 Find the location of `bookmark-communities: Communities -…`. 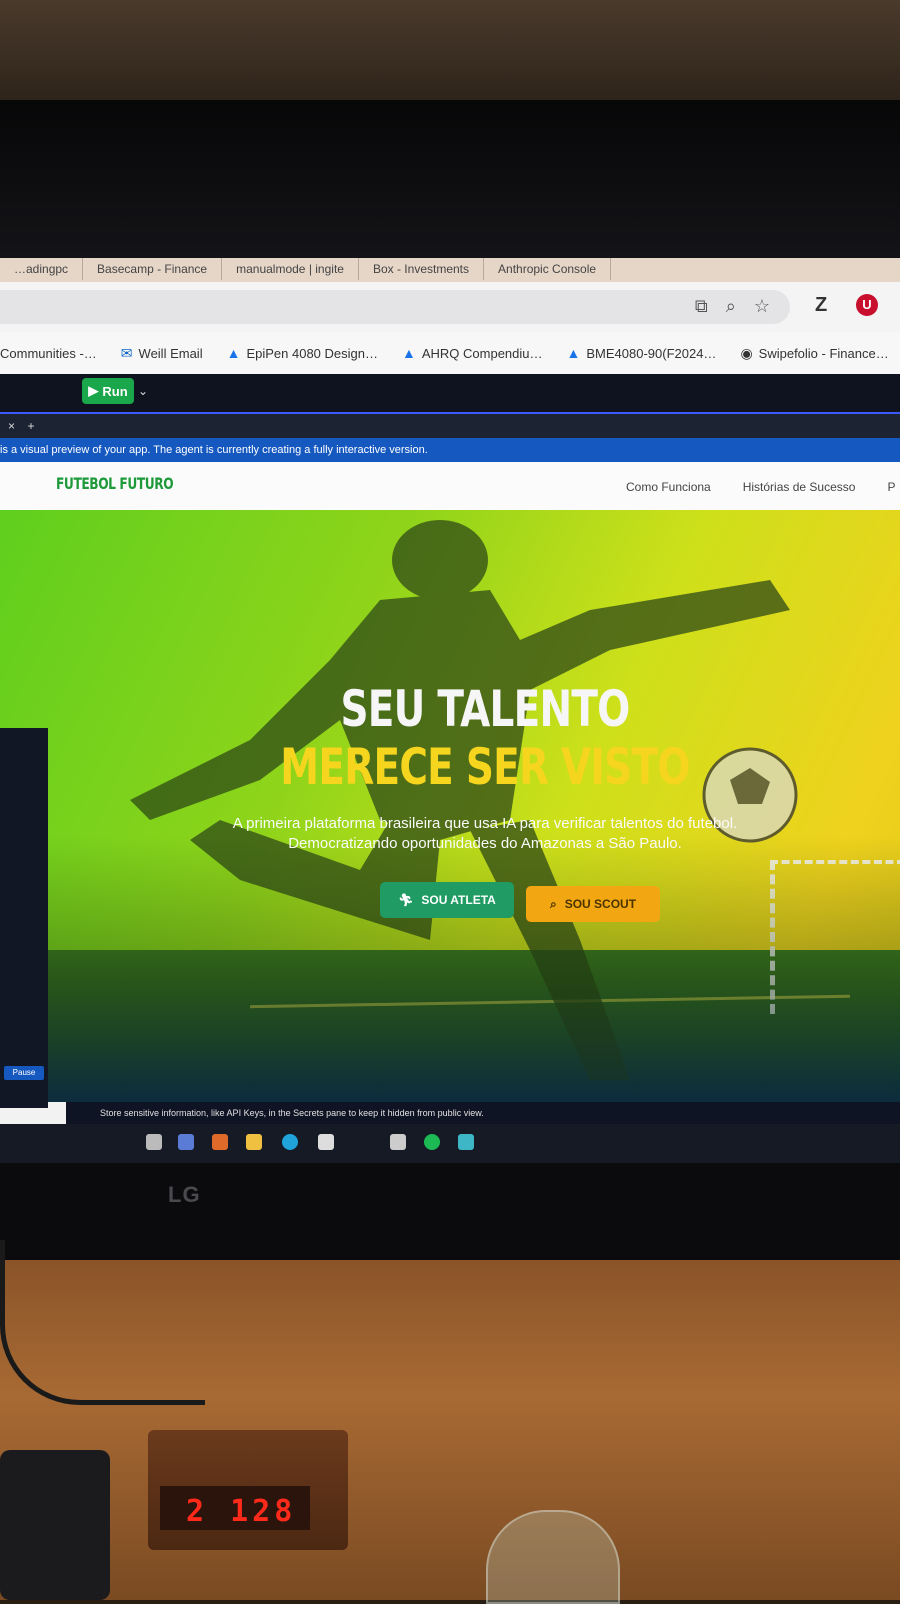

bookmark-communities: Communities -… is located at coordinates (48, 353).